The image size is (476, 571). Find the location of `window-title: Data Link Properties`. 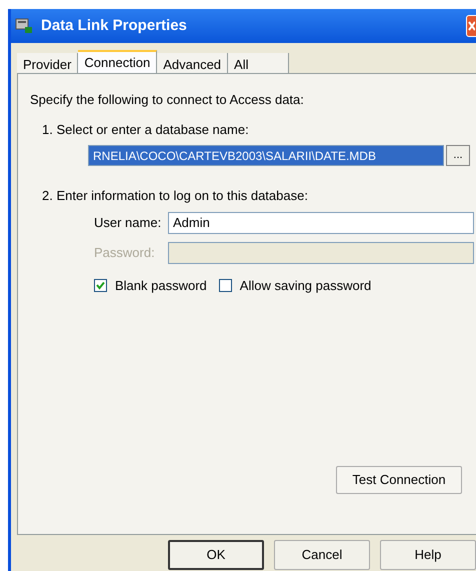

window-title: Data Link Properties is located at coordinates (114, 26).